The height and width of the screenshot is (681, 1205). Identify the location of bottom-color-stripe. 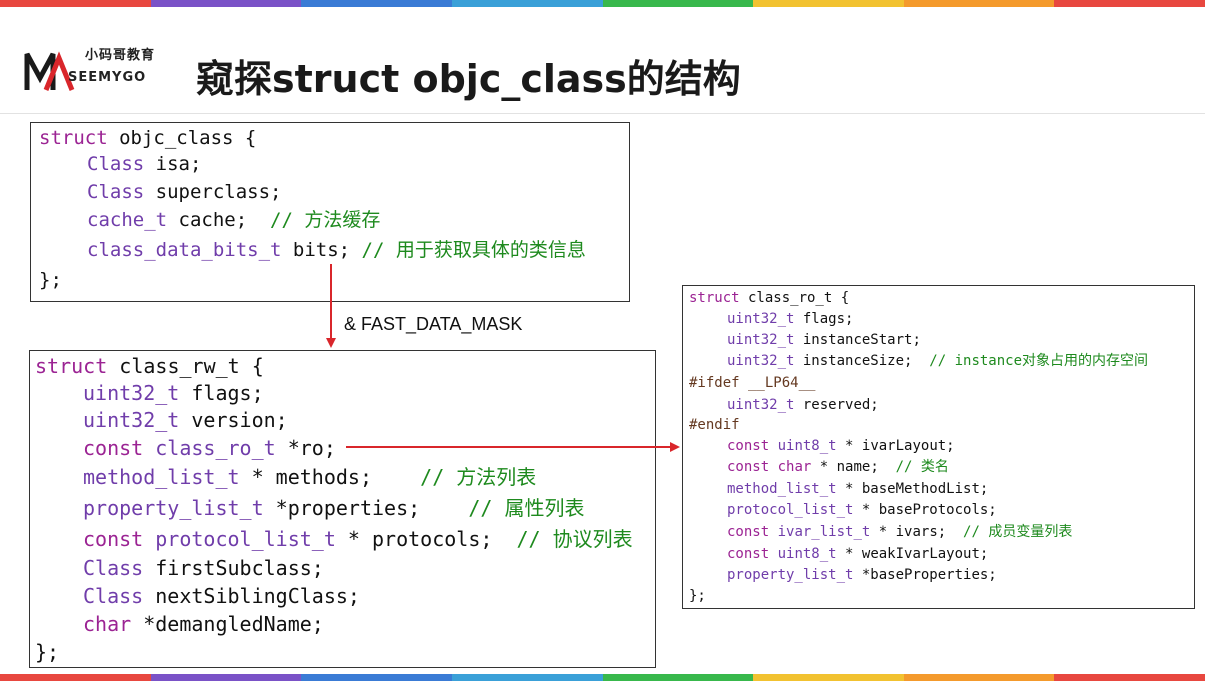
(602, 677).